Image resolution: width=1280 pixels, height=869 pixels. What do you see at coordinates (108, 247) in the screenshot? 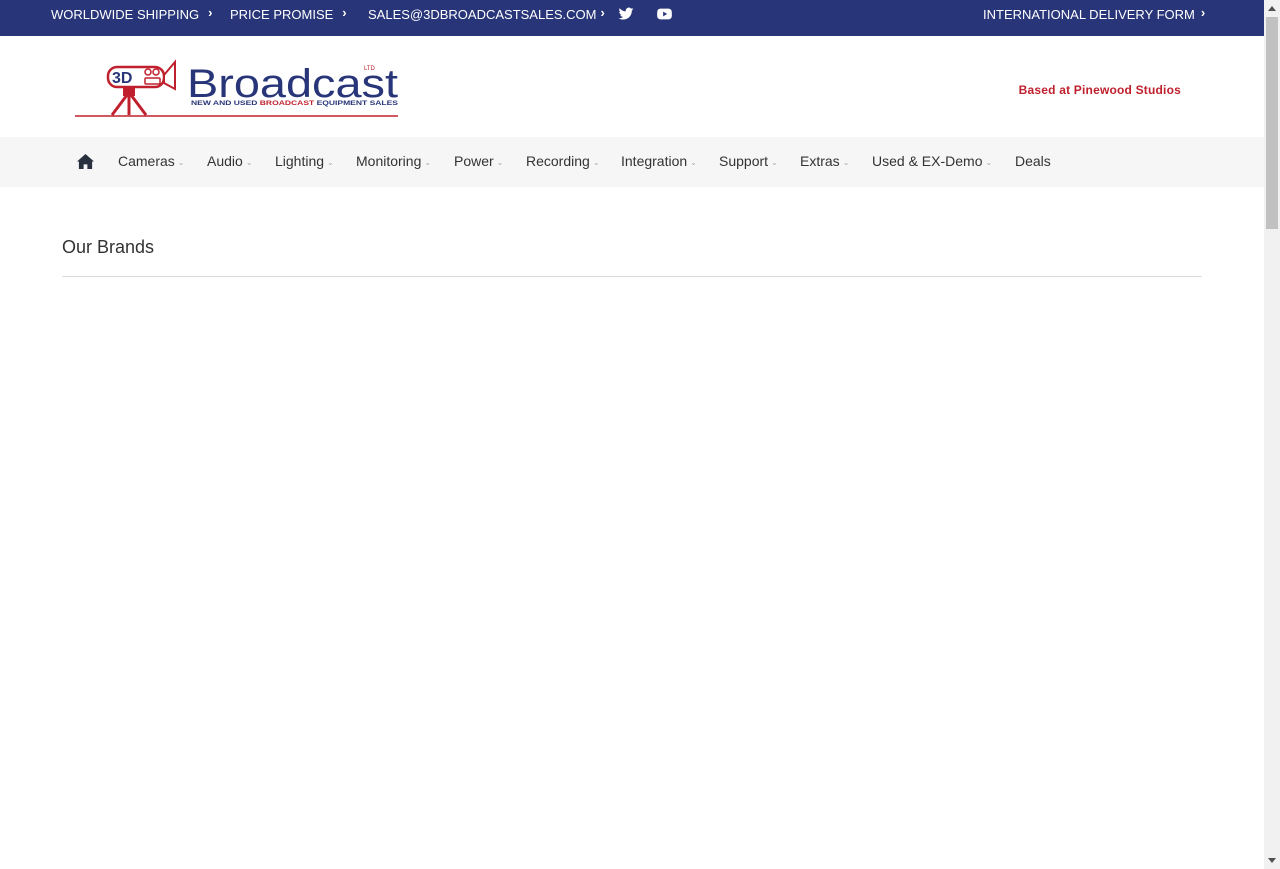
I see `page-title: Our Brands` at bounding box center [108, 247].